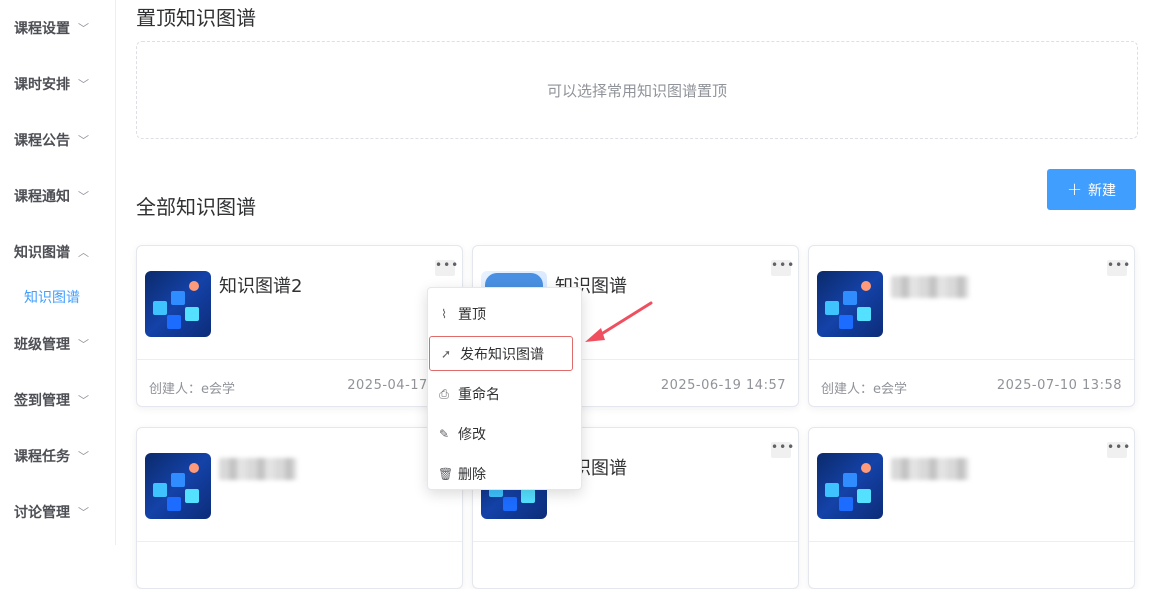  Describe the element at coordinates (51, 400) in the screenshot. I see `sidebar-item-checkin: 签到管理 ﹀` at that location.